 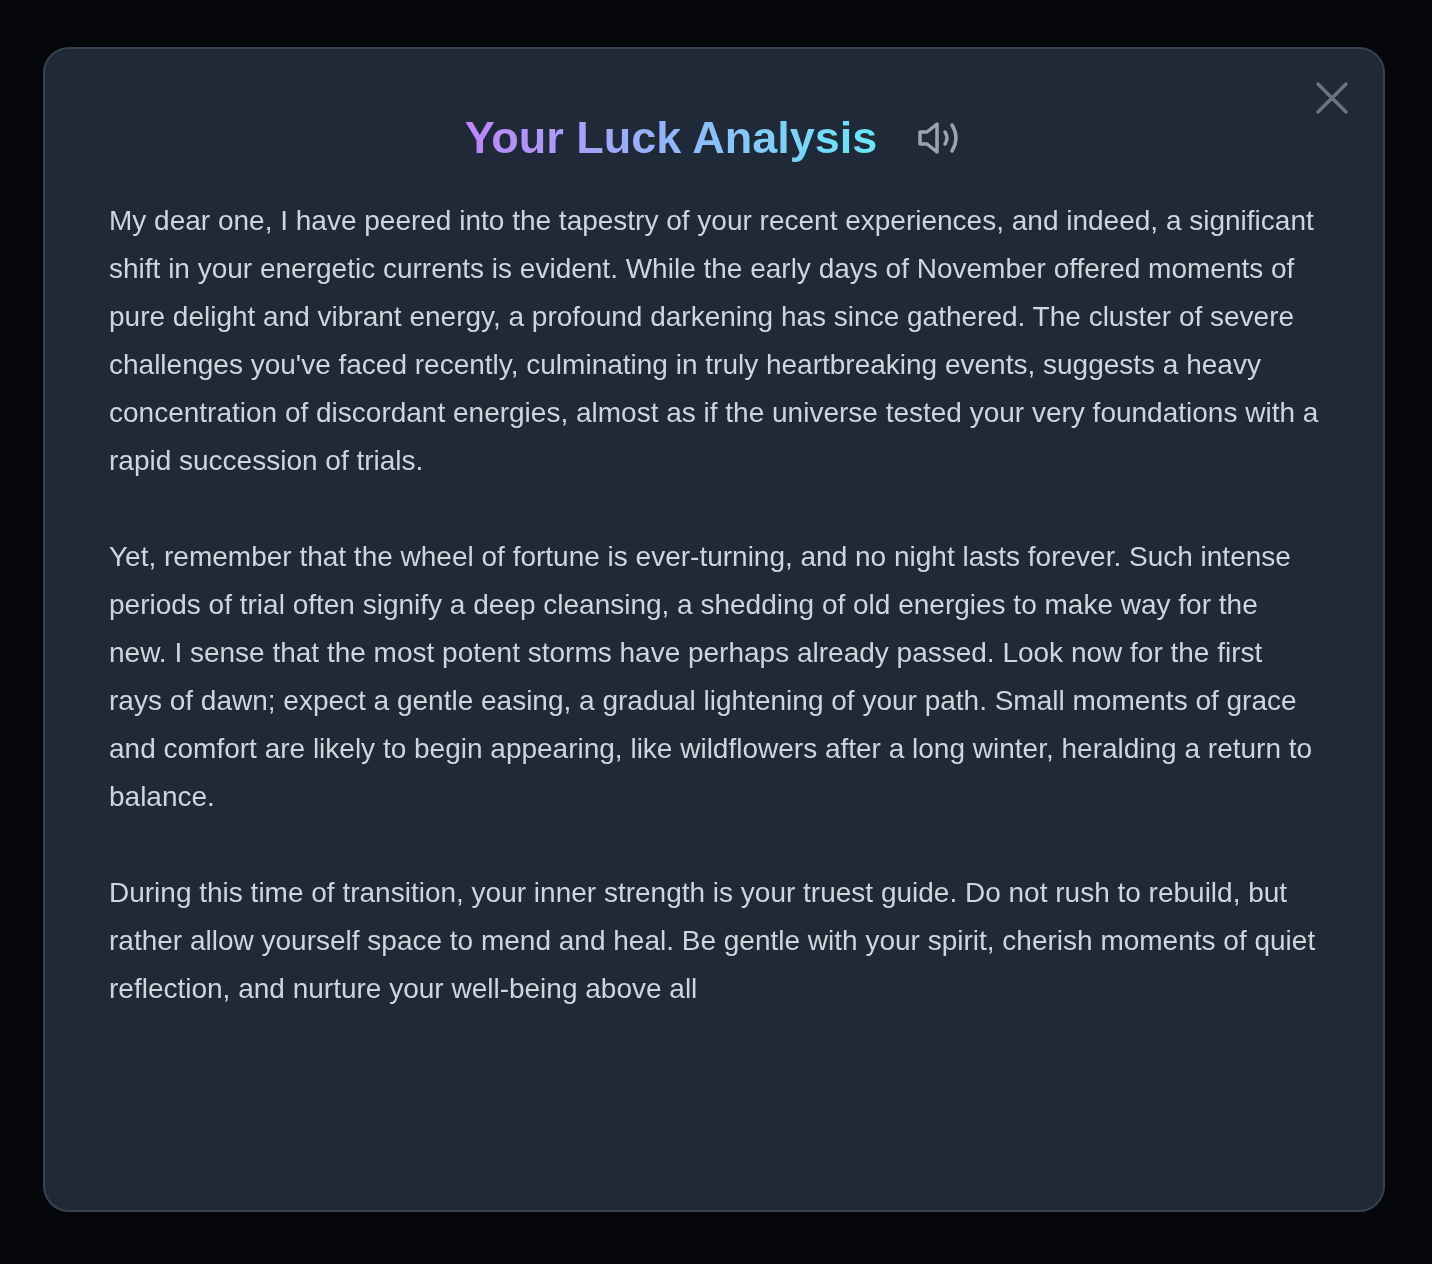 What do you see at coordinates (1332, 98) in the screenshot?
I see `close-icon` at bounding box center [1332, 98].